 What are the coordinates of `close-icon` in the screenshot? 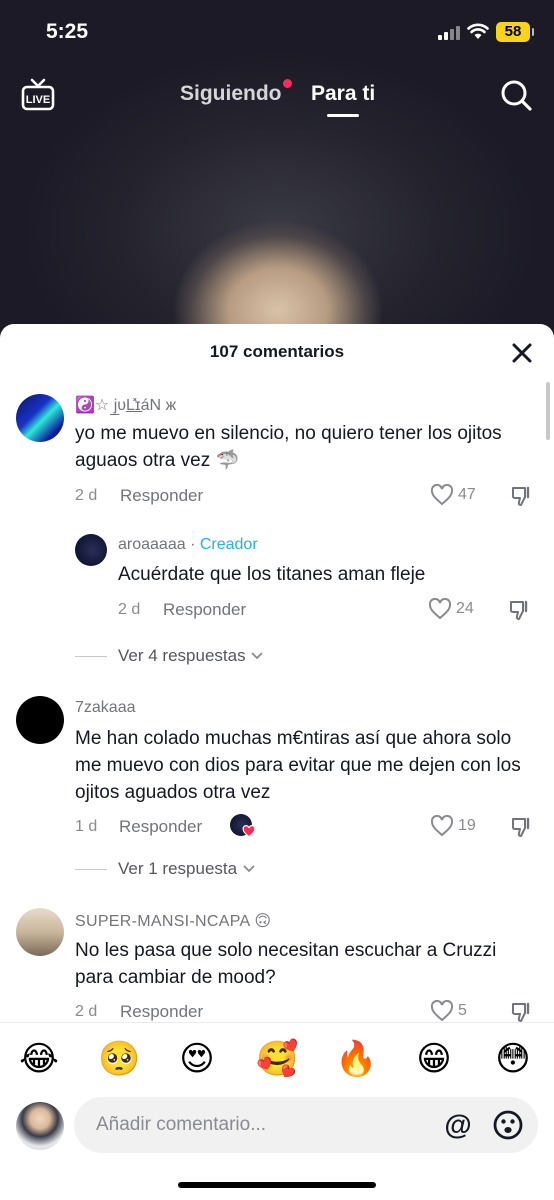 It's located at (522, 353).